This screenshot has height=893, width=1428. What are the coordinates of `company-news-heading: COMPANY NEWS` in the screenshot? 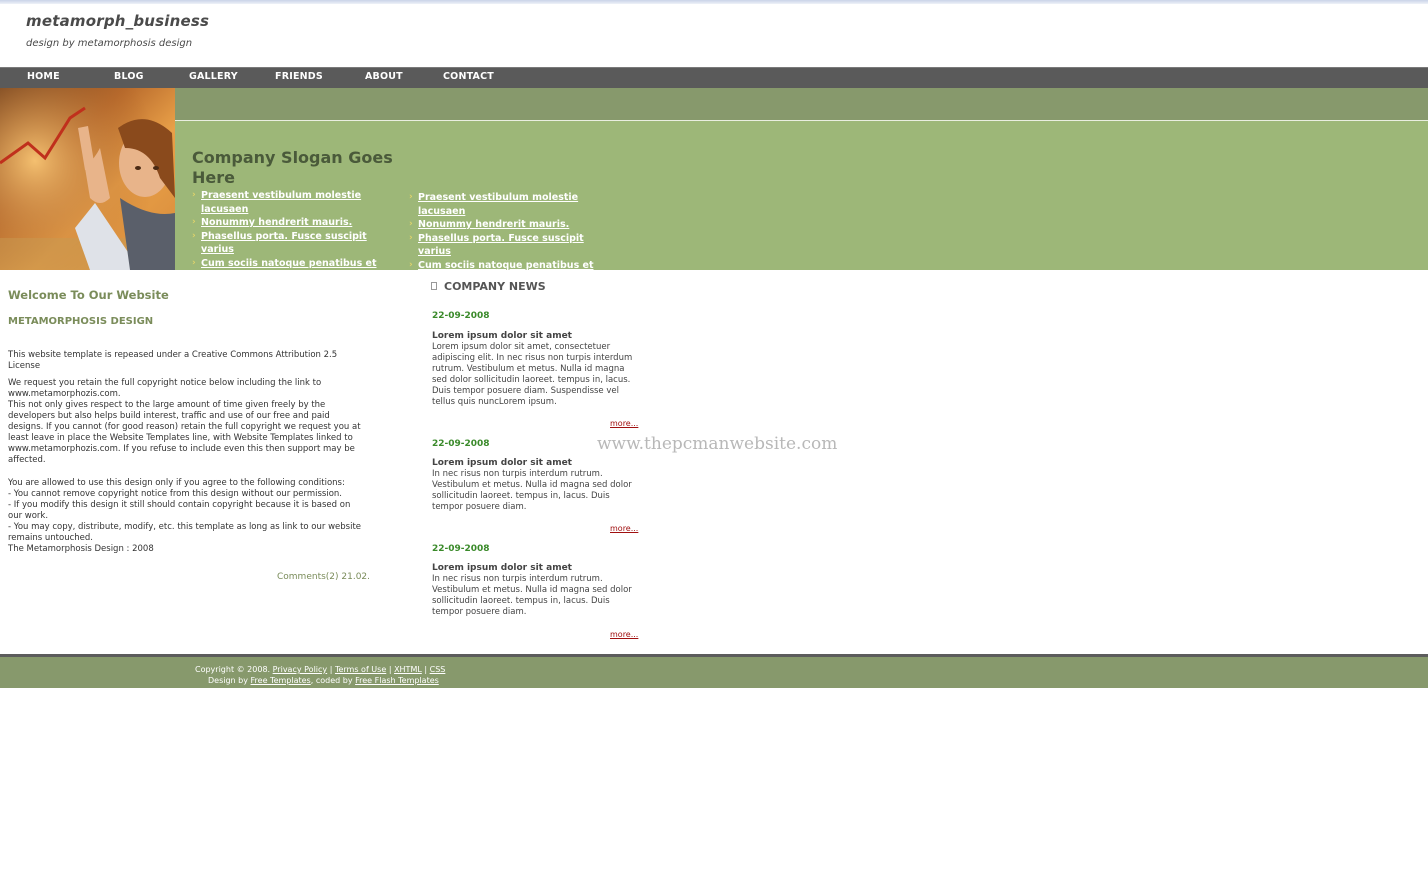 It's located at (495, 286).